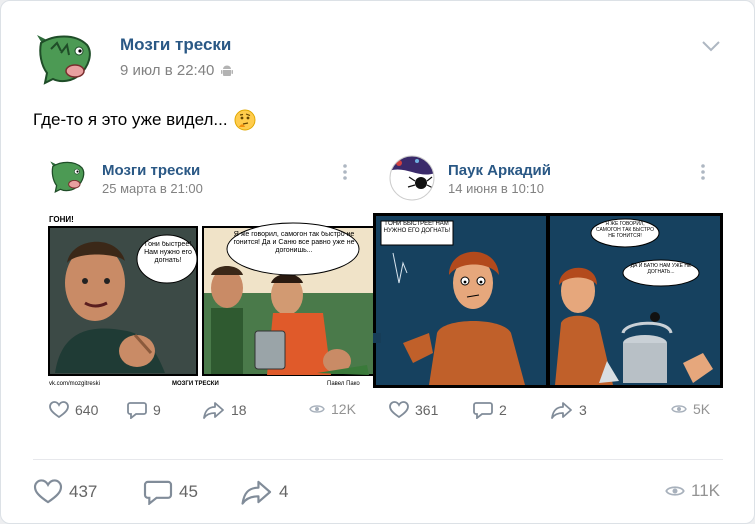 Image resolution: width=755 pixels, height=524 pixels. I want to click on comic-bubble-1: ГОНИ БЫСТРЕЕ! НАМ НУЖНО ЕГО ДОГНАТЬ!, so click(417, 227).